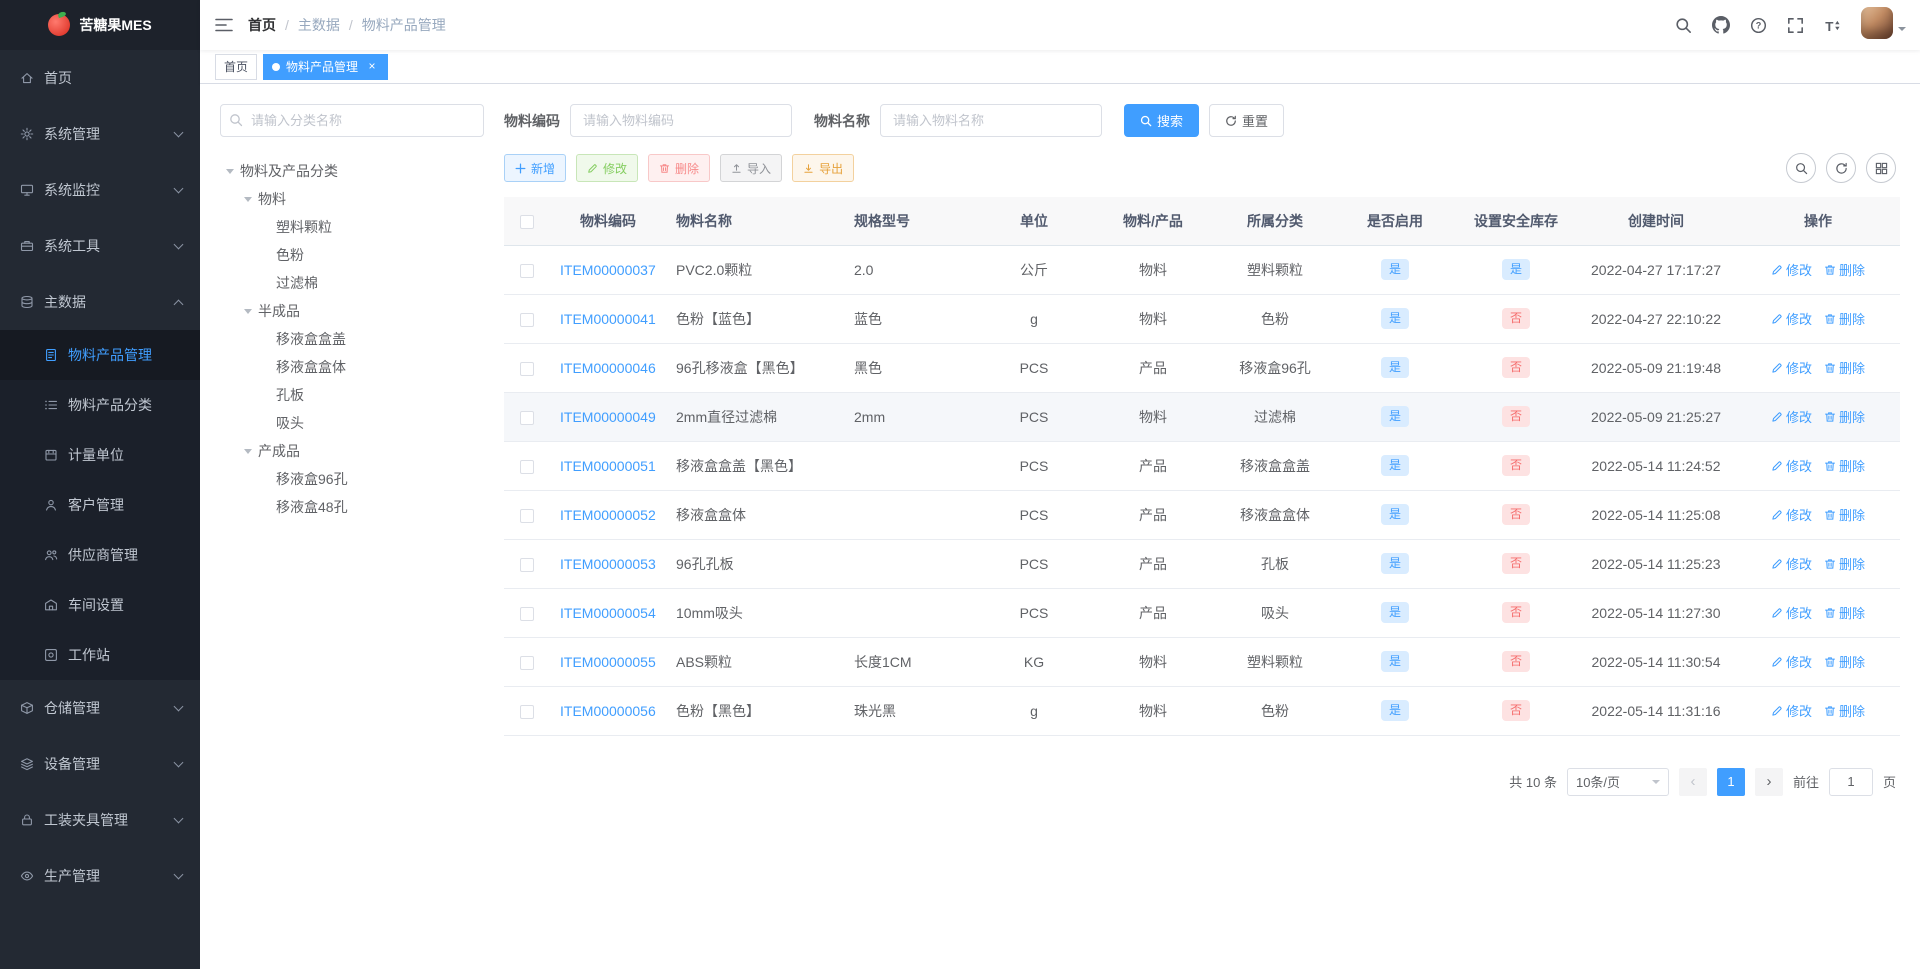 Image resolution: width=1920 pixels, height=969 pixels. Describe the element at coordinates (100, 134) in the screenshot. I see `sidebar-item-1: 系统管理` at that location.